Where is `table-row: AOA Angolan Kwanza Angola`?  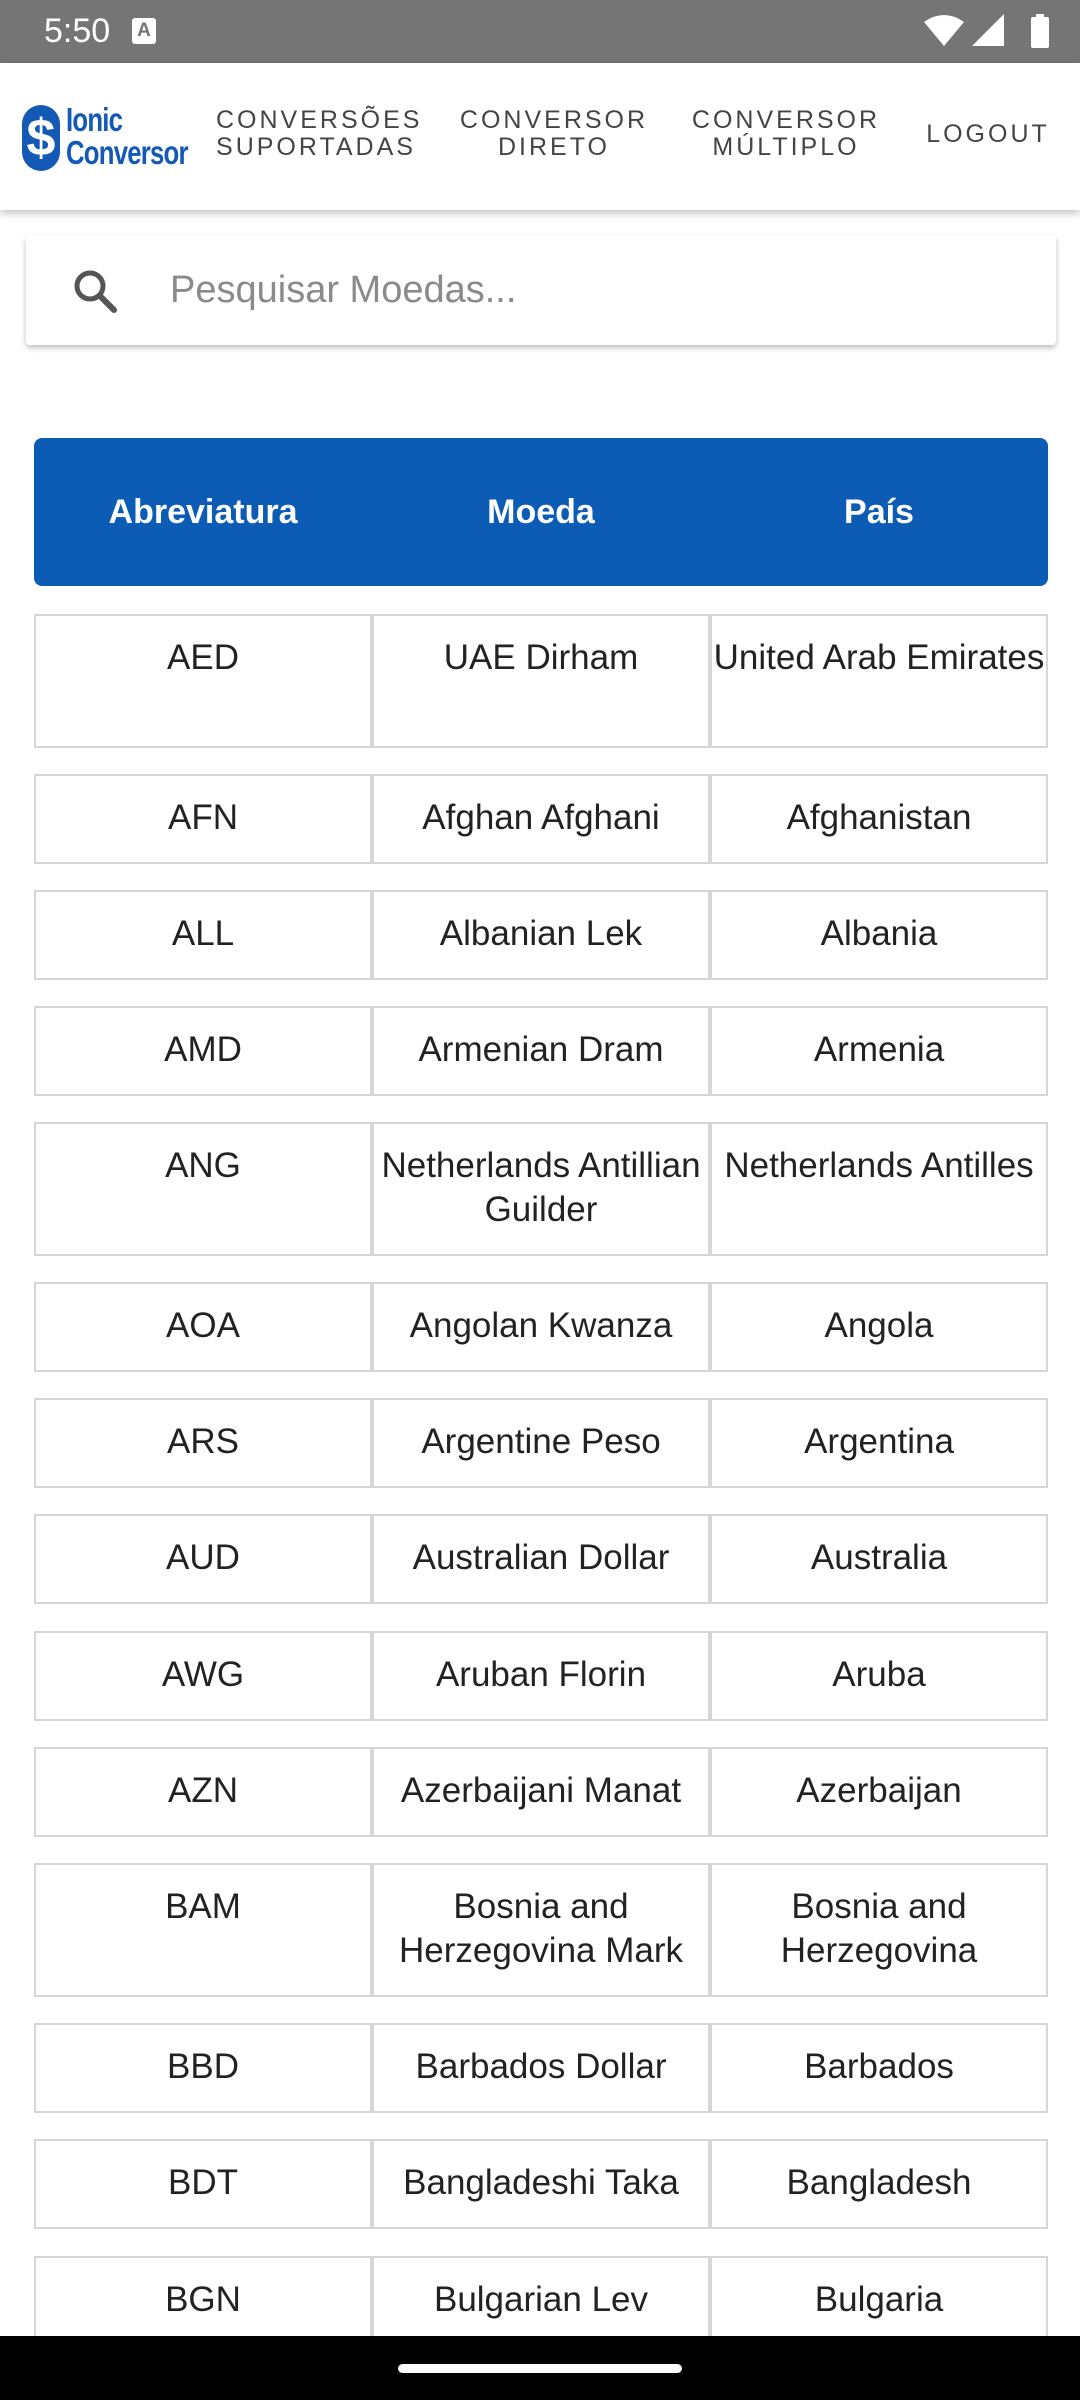 table-row: AOA Angolan Kwanza Angola is located at coordinates (541, 1327).